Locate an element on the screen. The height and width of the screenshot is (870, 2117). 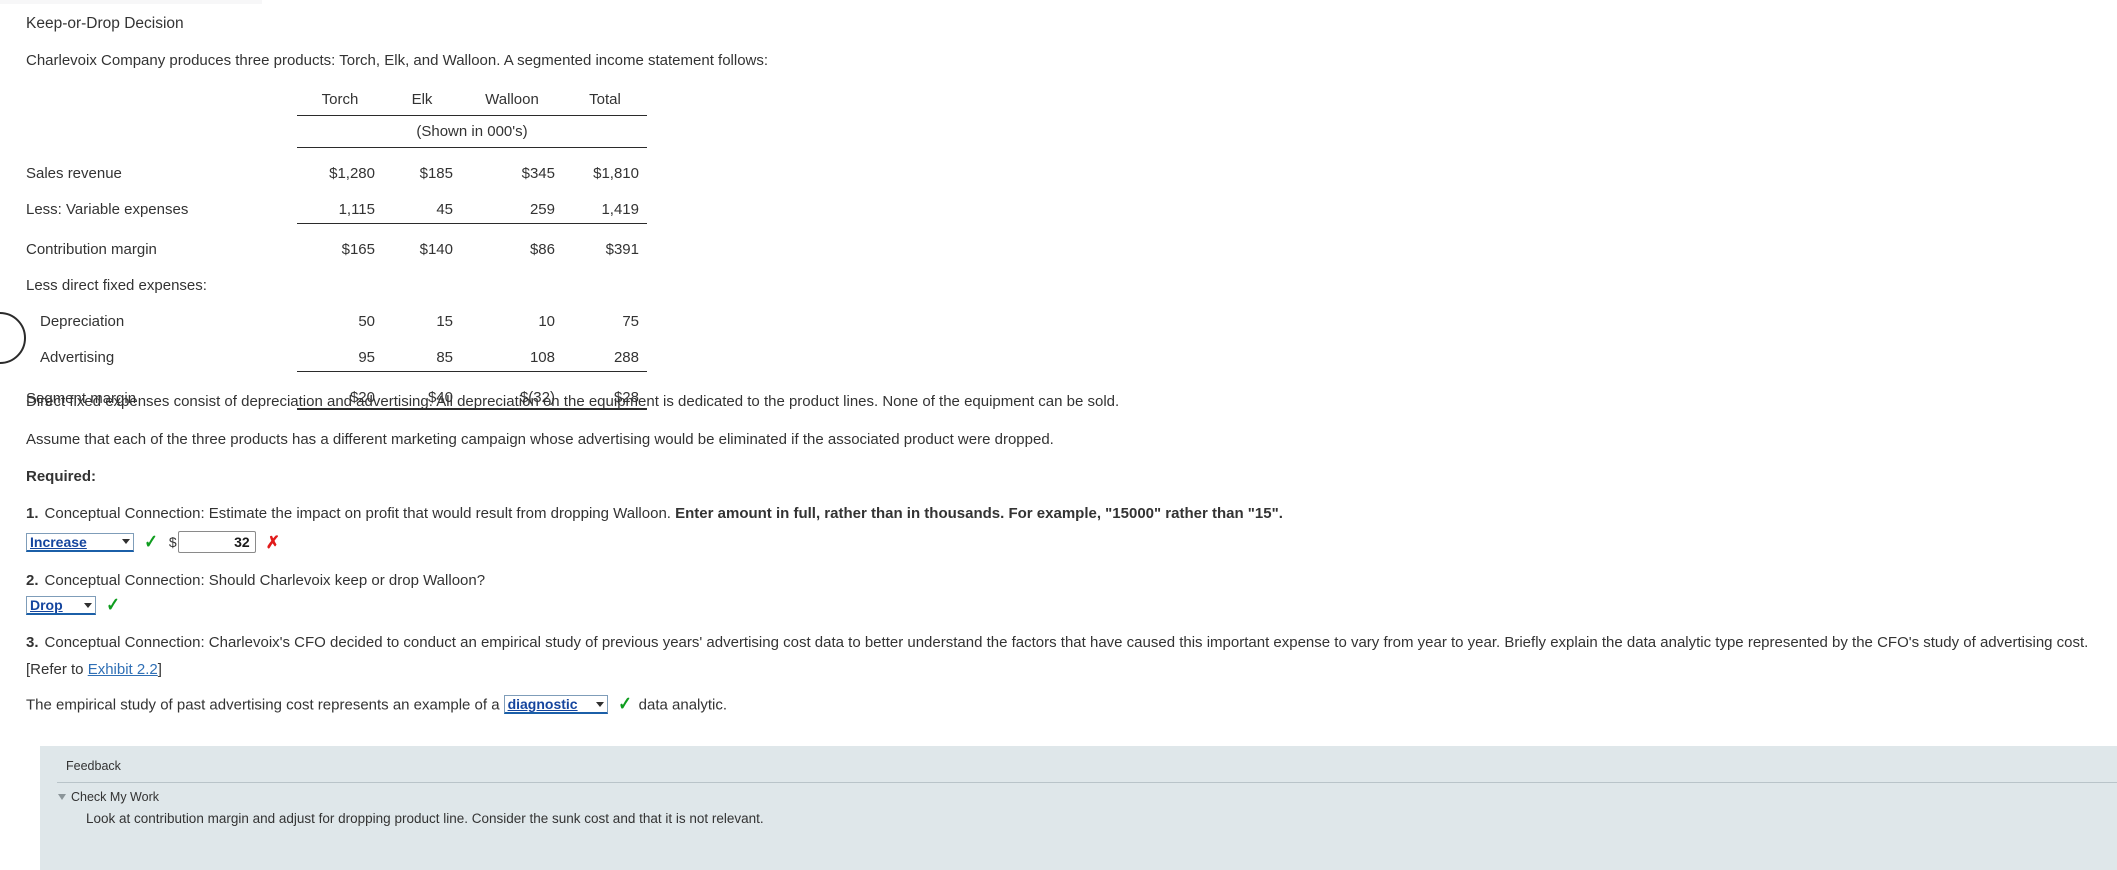
check-my-work-toggle: Check My Work is located at coordinates (108, 797).